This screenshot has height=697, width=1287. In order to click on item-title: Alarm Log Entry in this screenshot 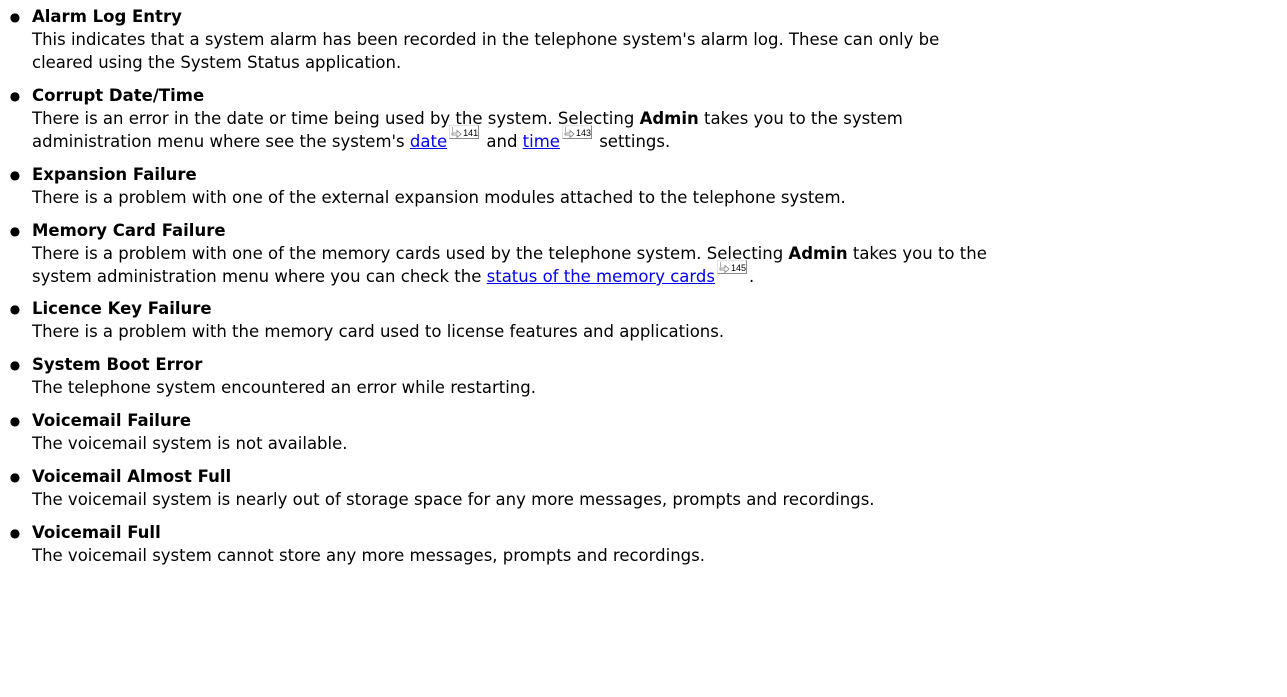, I will do `click(107, 16)`.